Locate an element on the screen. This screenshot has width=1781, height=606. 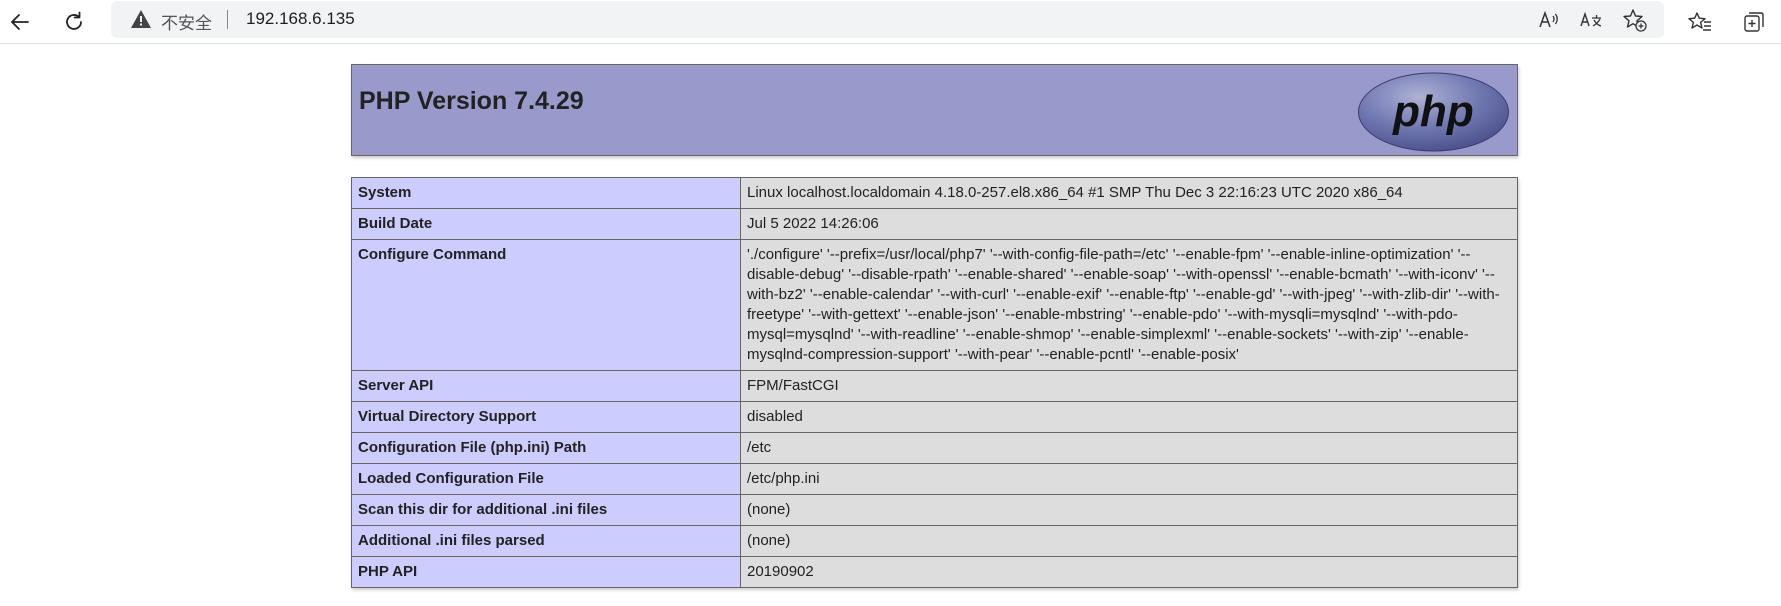
php-logo: php is located at coordinates (1433, 112).